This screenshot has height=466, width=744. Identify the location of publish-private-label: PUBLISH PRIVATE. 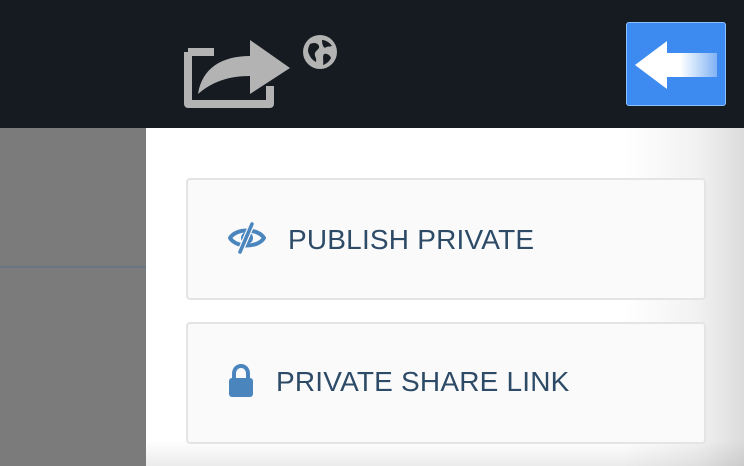
(411, 239).